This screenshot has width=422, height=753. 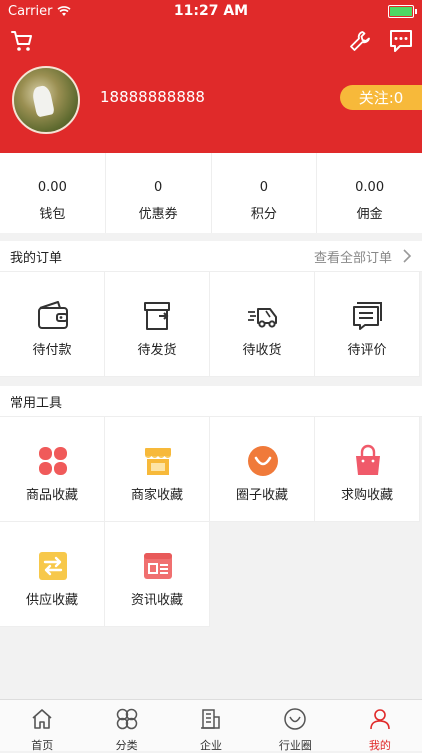 What do you see at coordinates (152, 97) in the screenshot?
I see `phone-number: 18888888888` at bounding box center [152, 97].